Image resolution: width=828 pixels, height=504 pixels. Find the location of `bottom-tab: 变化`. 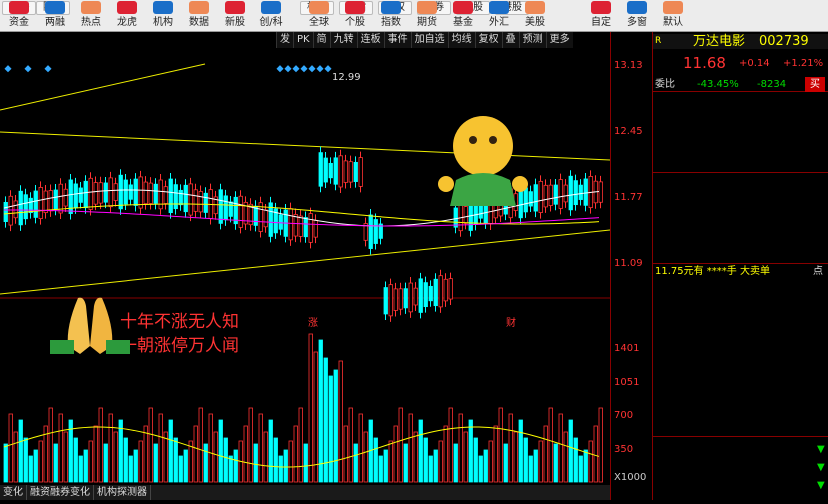

bottom-tab: 变化 is located at coordinates (13, 492).